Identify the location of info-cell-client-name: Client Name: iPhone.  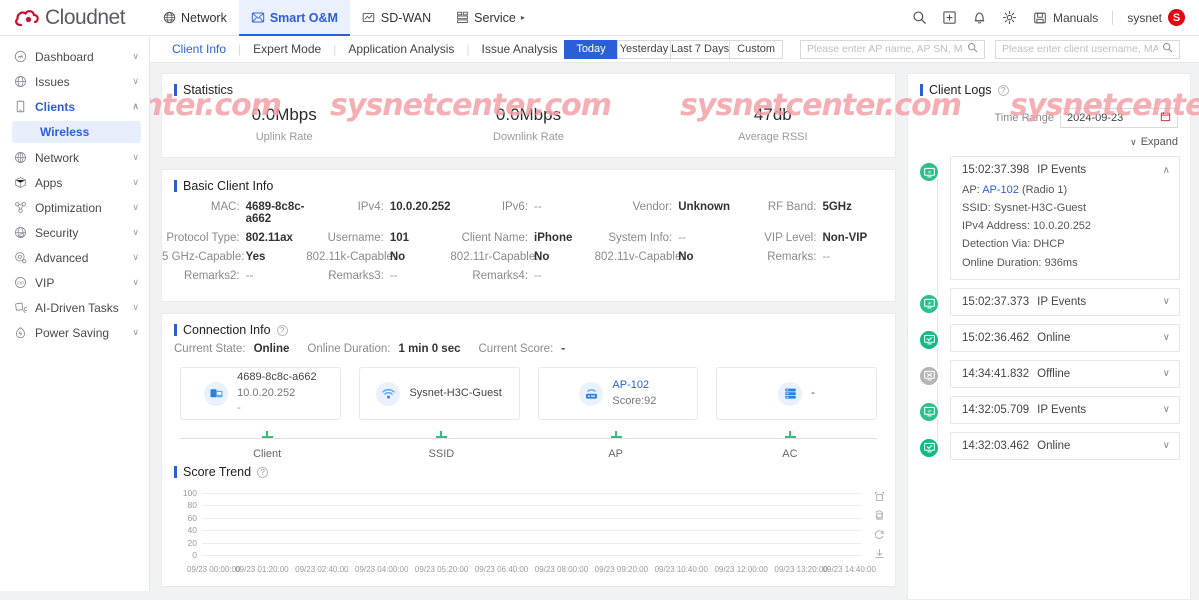
(522, 238).